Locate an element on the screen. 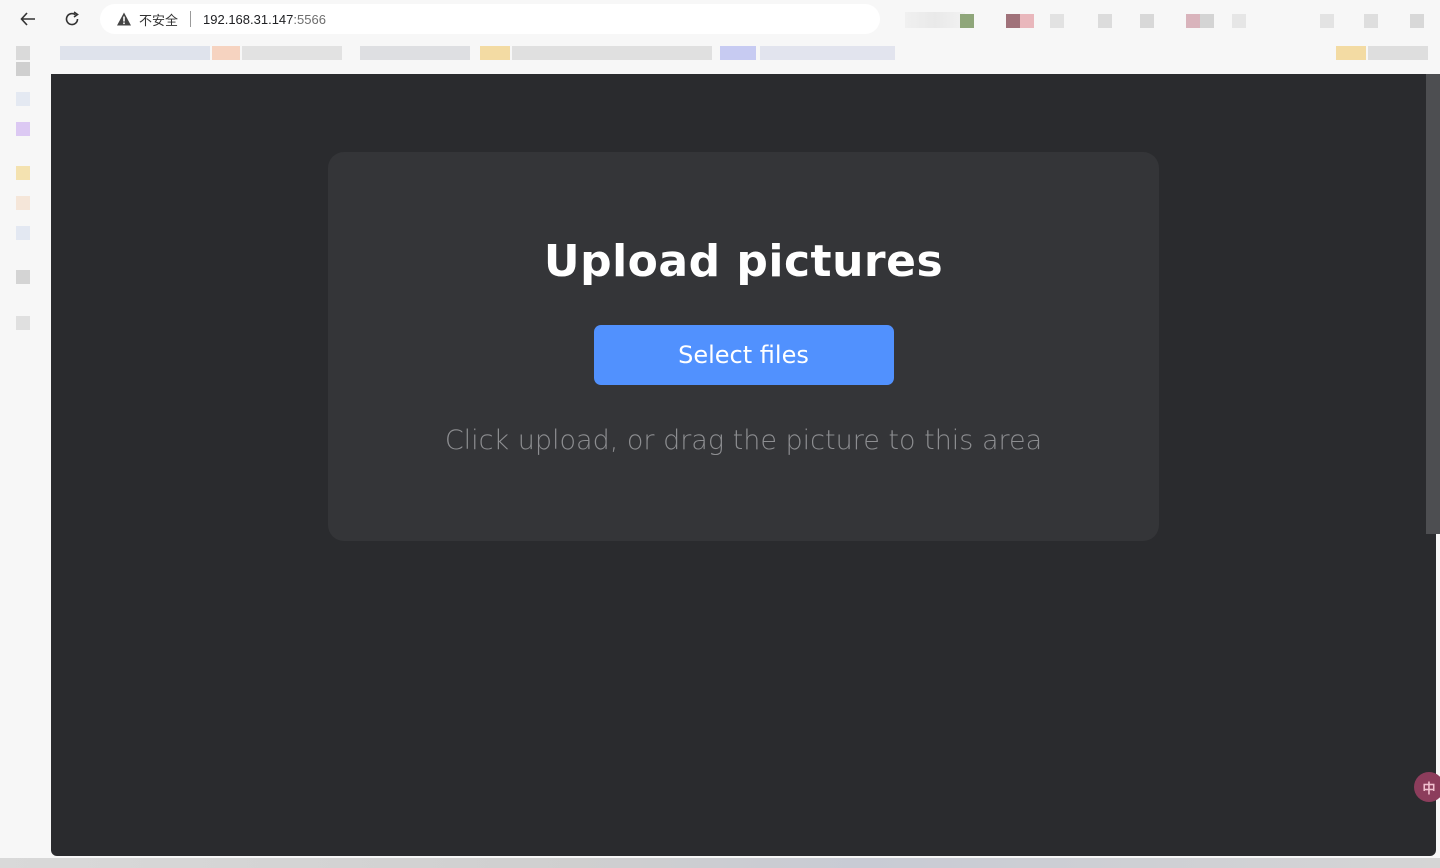 Image resolution: width=1440 pixels, height=868 pixels. ime-badge-icon: 中 is located at coordinates (1427, 787).